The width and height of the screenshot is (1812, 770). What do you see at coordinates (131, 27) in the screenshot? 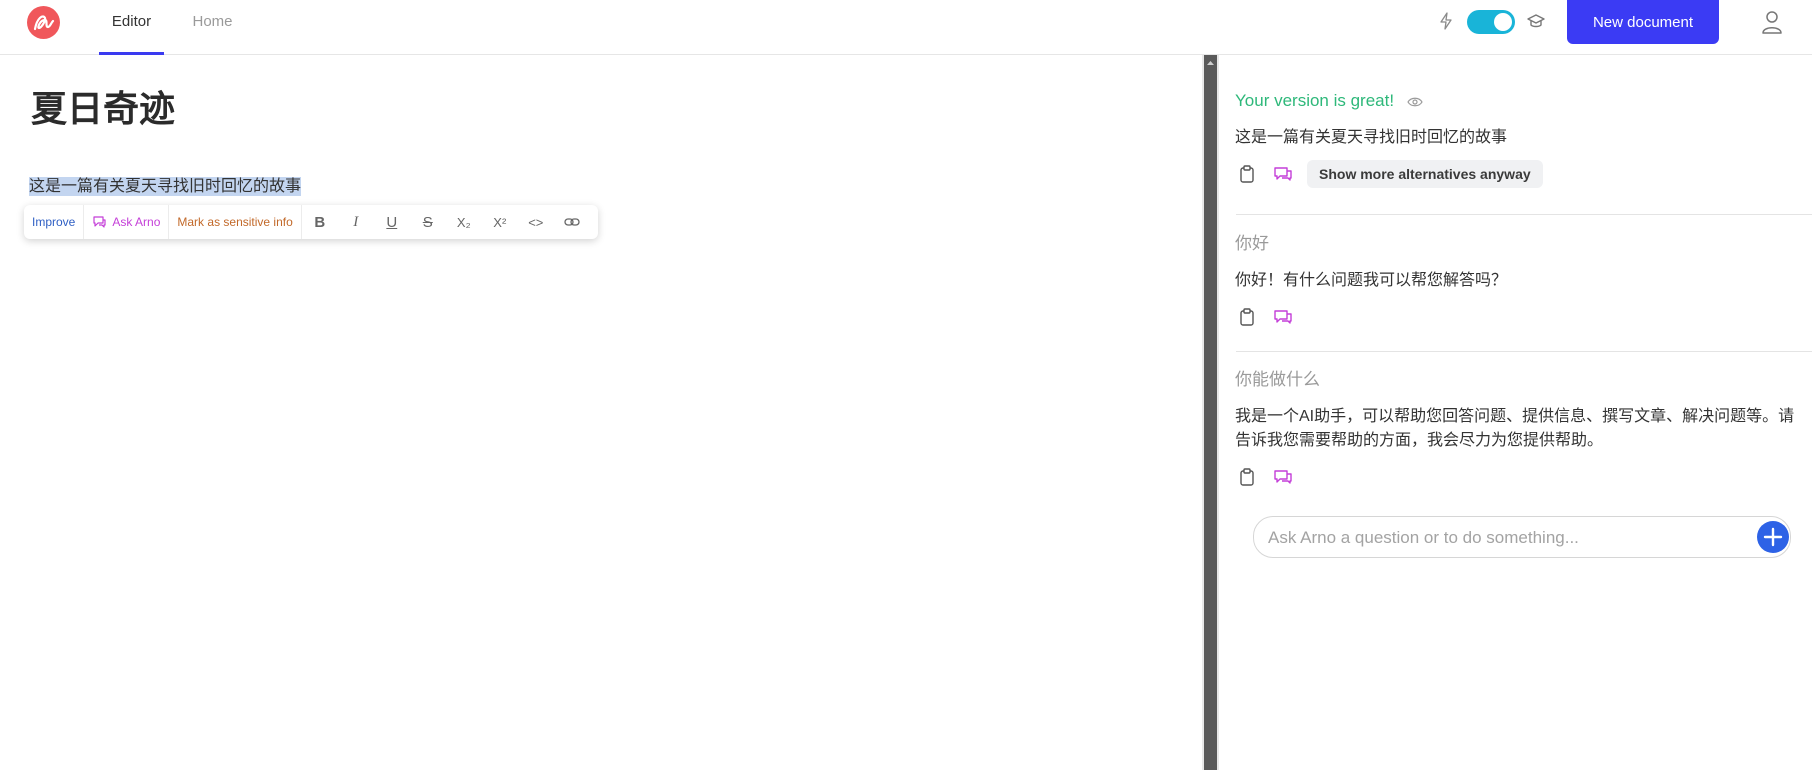
I see `tab-editor: Editor` at bounding box center [131, 27].